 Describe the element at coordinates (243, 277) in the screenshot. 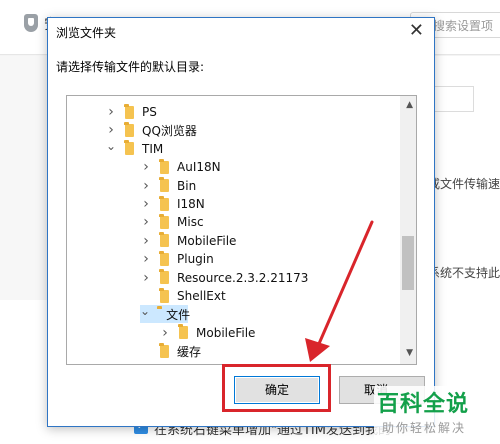

I see `tree-item-label: Resource.2.3.2.21173` at that location.